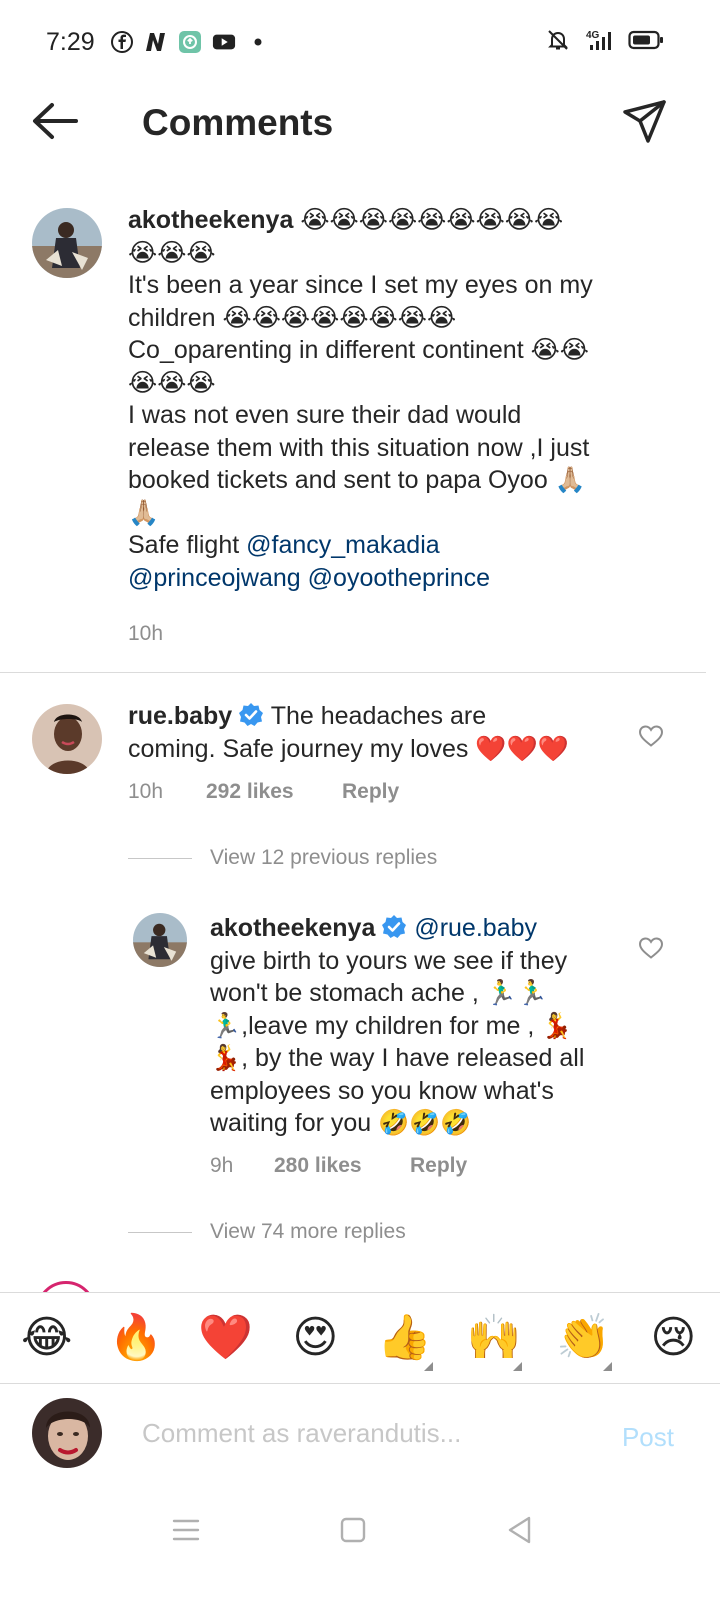 The width and height of the screenshot is (720, 1600). Describe the element at coordinates (224, 42) in the screenshot. I see `youtube-icon` at that location.